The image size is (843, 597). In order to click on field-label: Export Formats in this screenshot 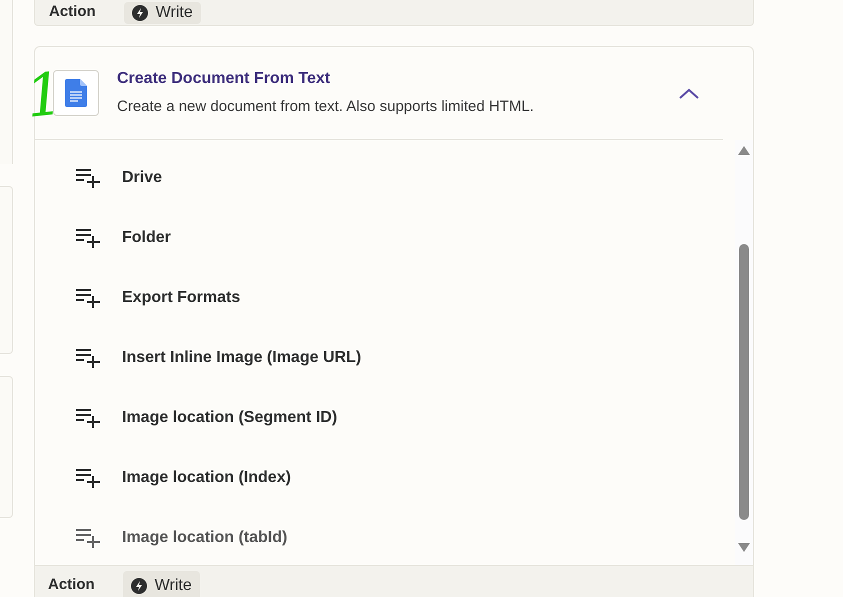, I will do `click(181, 298)`.